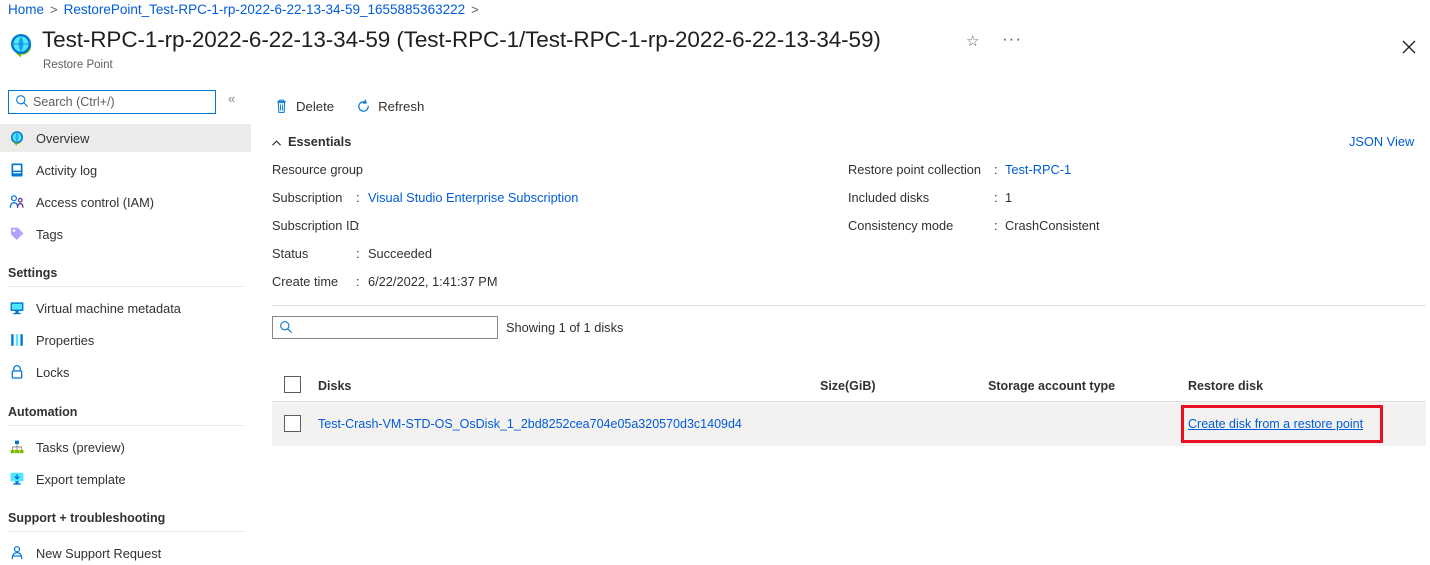  Describe the element at coordinates (972, 41) in the screenshot. I see `star-outline-icon: ☆` at that location.